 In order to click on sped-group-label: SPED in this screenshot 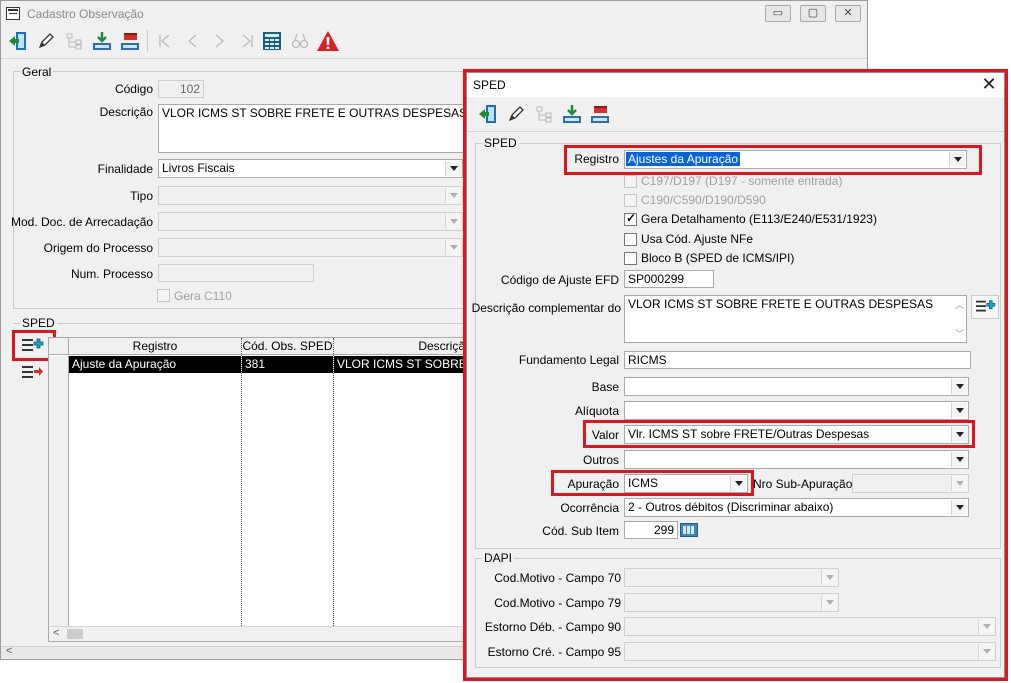, I will do `click(38, 323)`.